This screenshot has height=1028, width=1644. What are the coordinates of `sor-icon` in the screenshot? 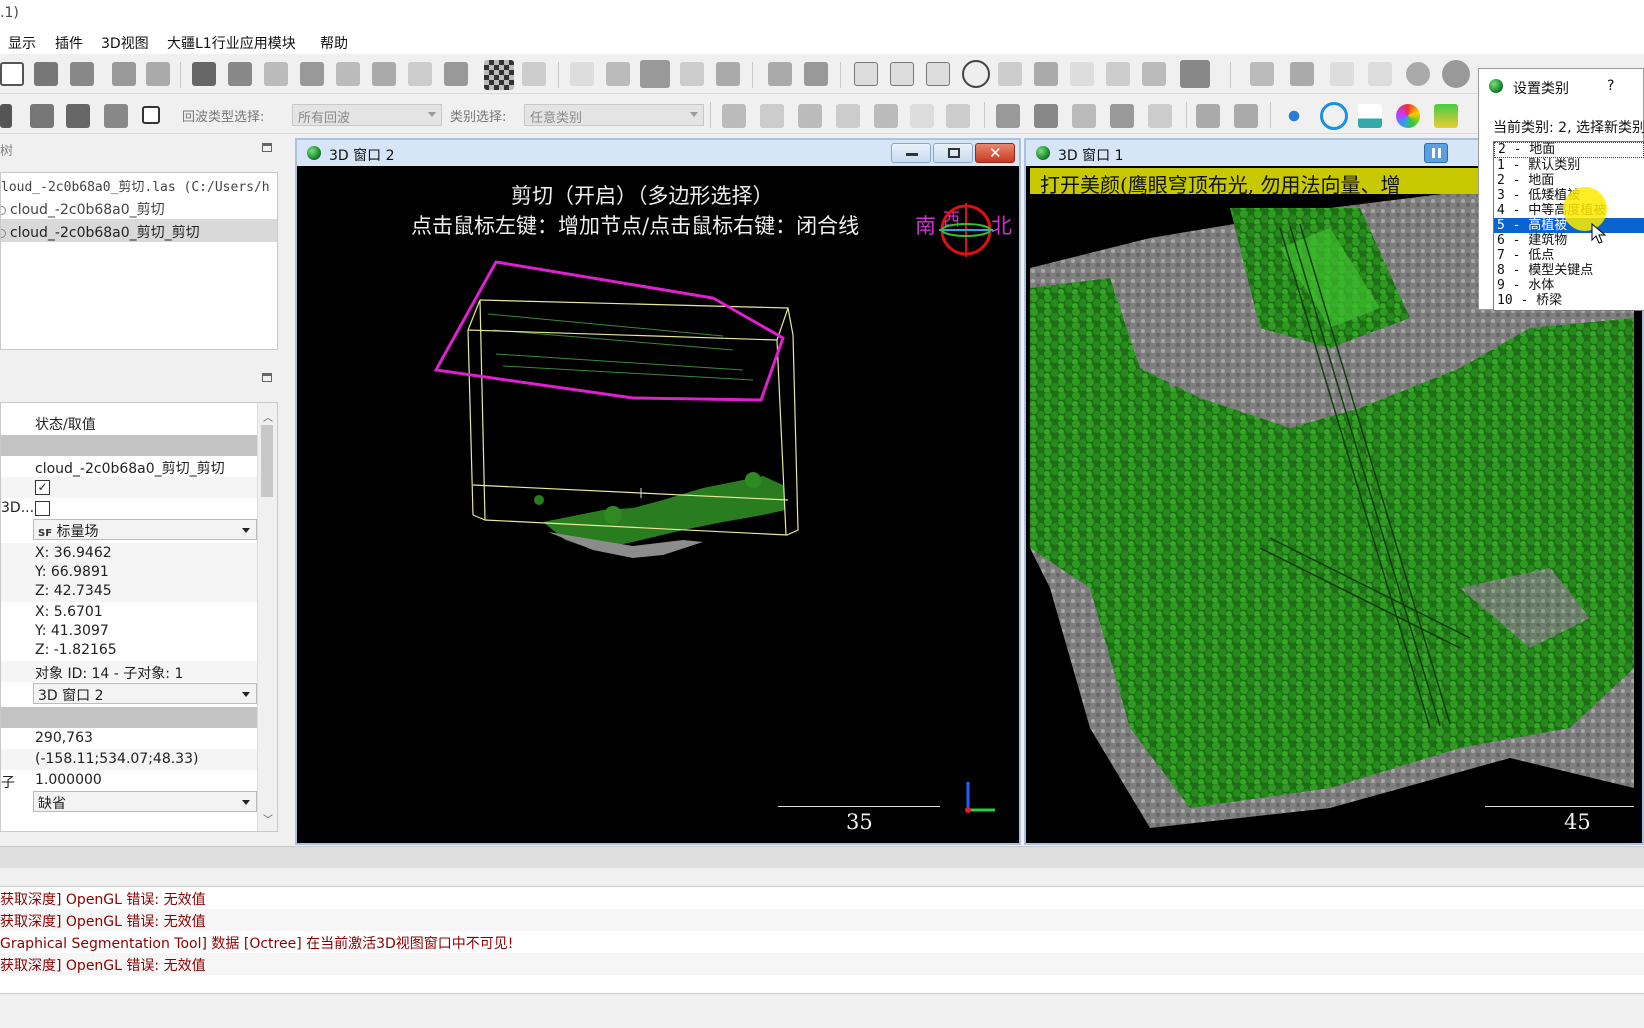 It's located at (534, 74).